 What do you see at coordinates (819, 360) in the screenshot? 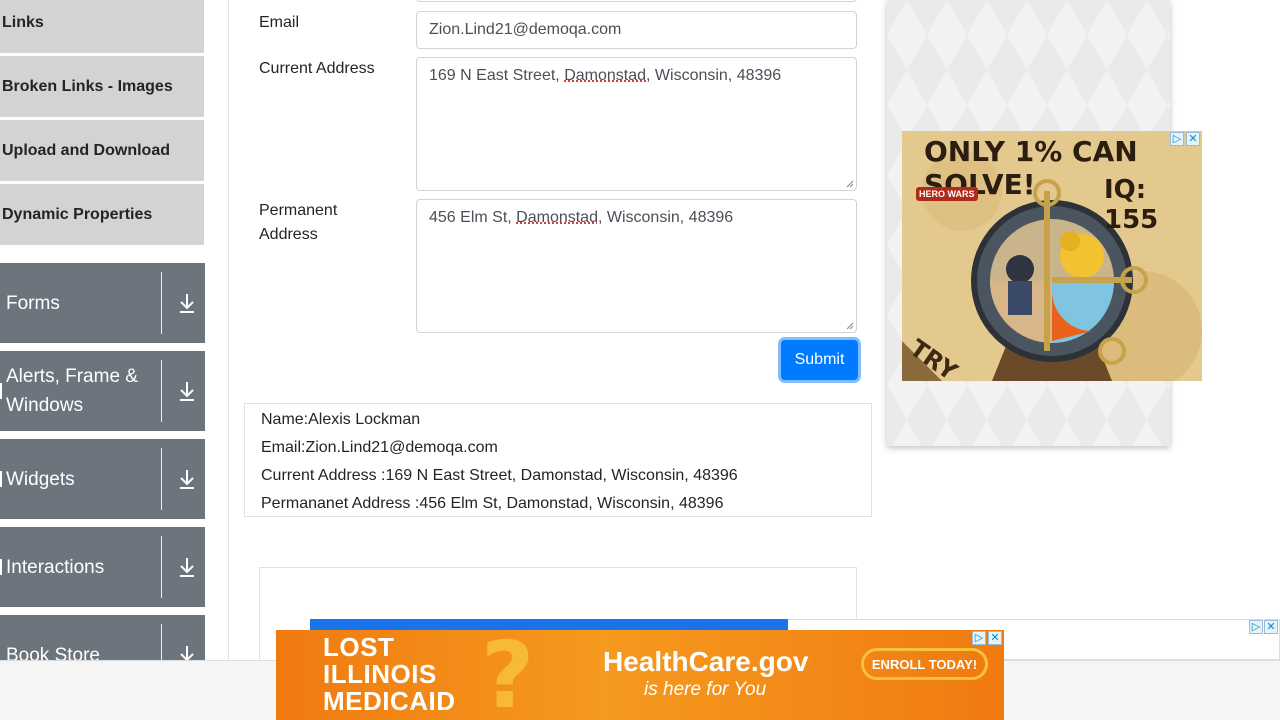
I see `submit-button: Submit` at bounding box center [819, 360].